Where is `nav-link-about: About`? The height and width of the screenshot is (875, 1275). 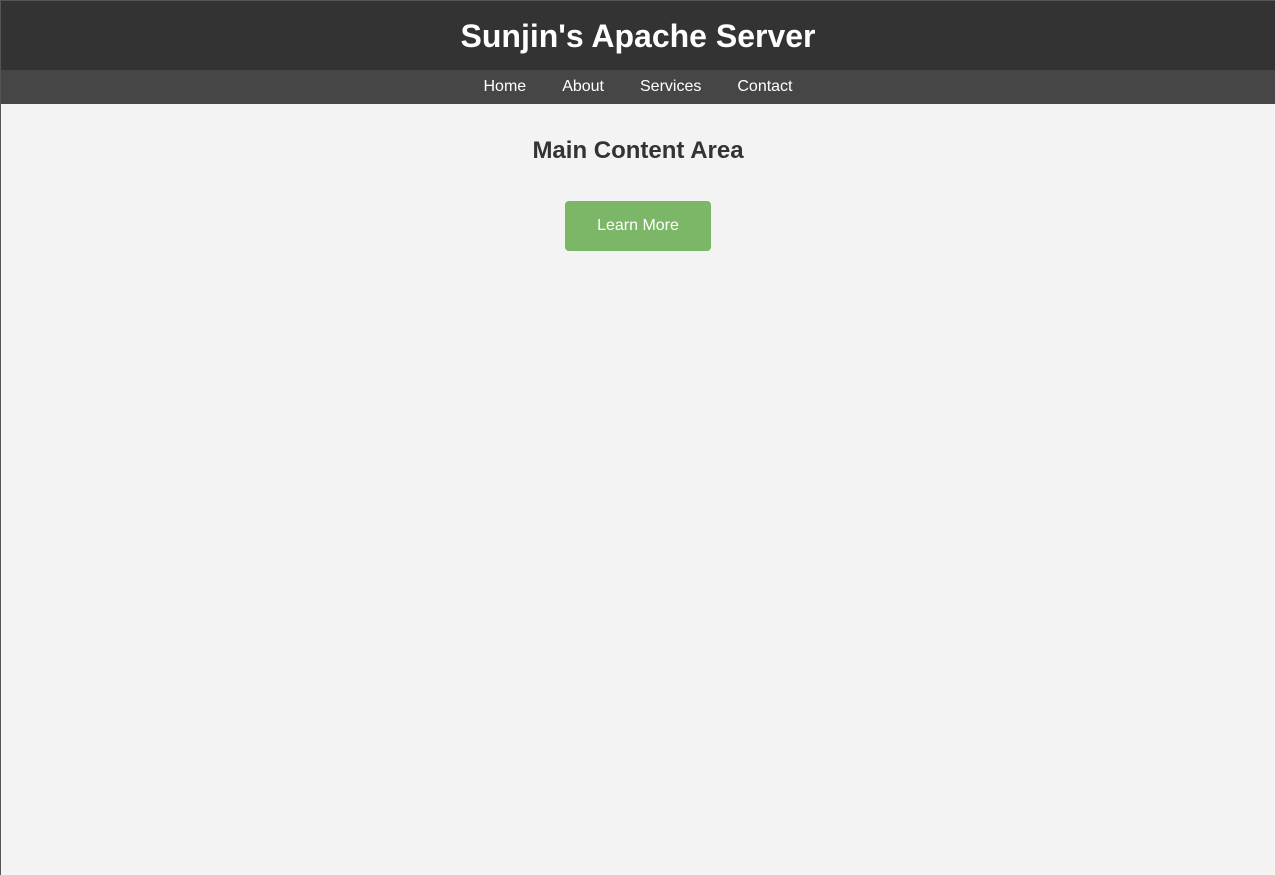 nav-link-about: About is located at coordinates (583, 87).